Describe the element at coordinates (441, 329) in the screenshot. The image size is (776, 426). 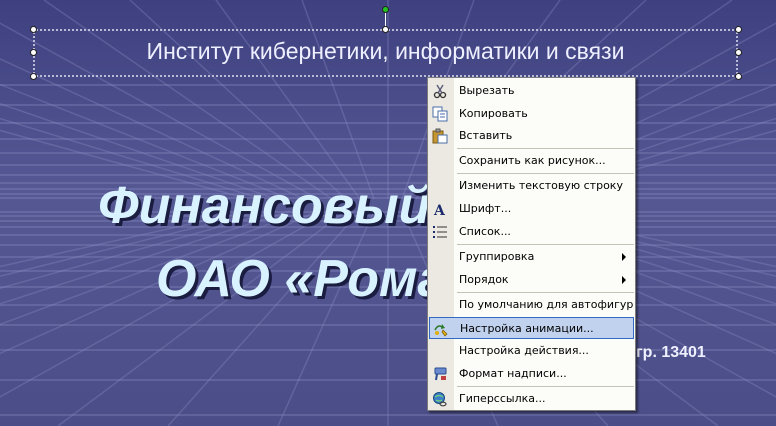
I see `animation-icon` at that location.